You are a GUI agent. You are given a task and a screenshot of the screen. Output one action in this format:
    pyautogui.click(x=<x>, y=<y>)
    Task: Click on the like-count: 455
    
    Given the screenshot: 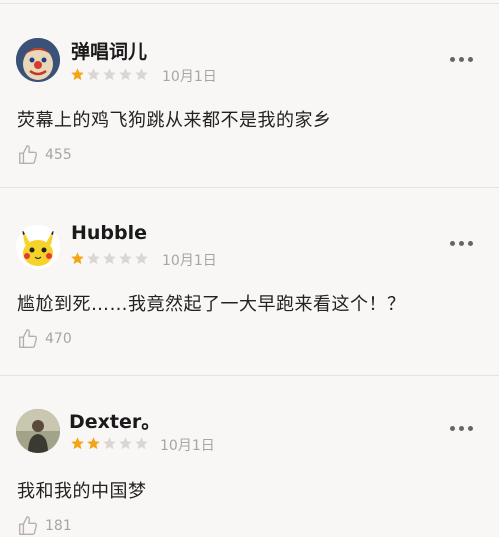 What is the action you would take?
    pyautogui.click(x=58, y=155)
    